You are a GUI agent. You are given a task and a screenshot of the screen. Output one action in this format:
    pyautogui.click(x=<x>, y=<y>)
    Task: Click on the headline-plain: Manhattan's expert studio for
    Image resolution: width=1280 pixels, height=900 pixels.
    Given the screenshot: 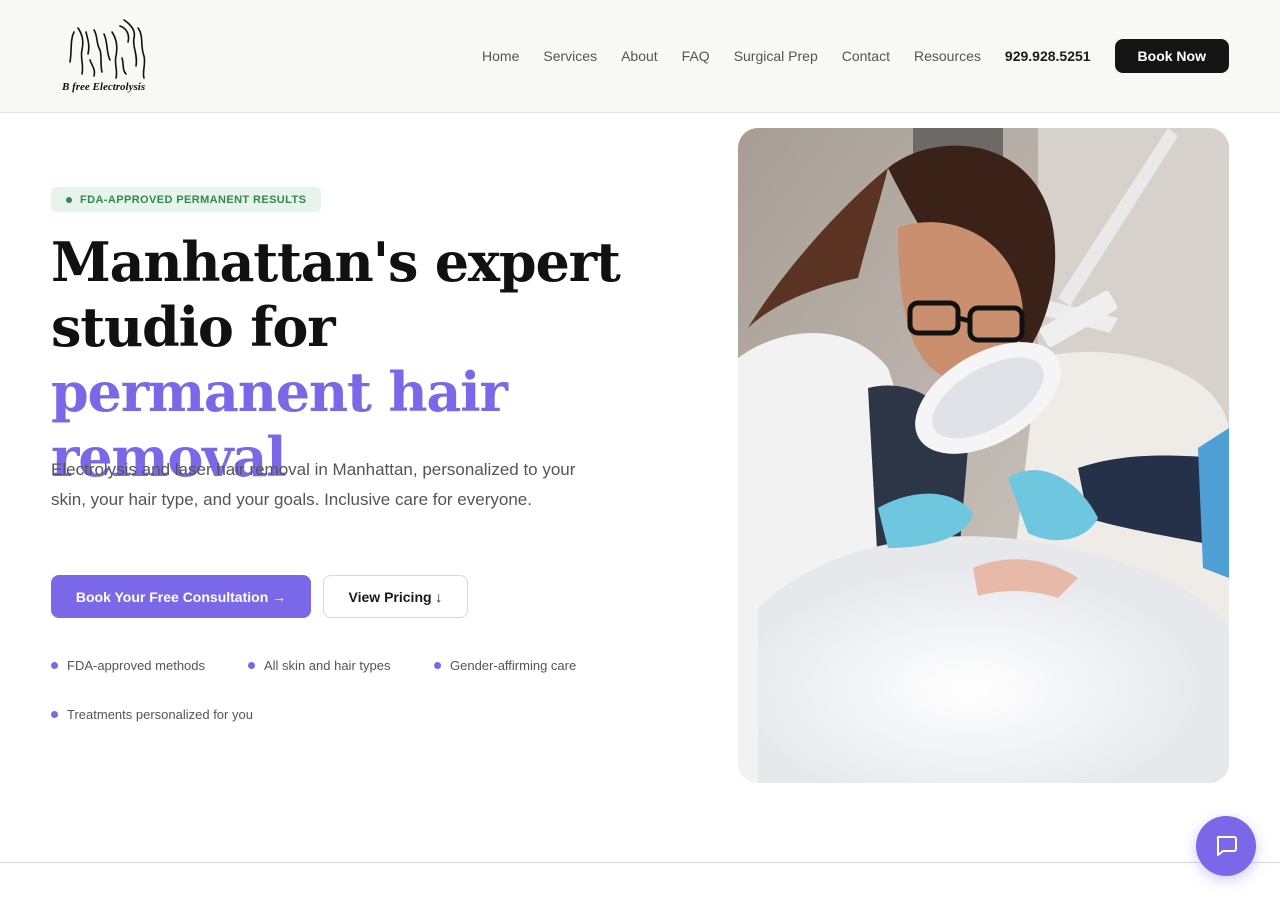 What is the action you would take?
    pyautogui.click(x=336, y=294)
    